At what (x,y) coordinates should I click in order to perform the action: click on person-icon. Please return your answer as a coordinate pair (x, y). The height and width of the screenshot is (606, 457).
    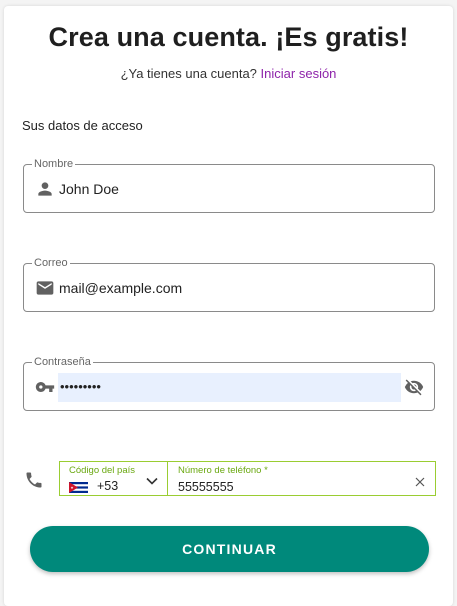
    Looking at the image, I should click on (45, 189).